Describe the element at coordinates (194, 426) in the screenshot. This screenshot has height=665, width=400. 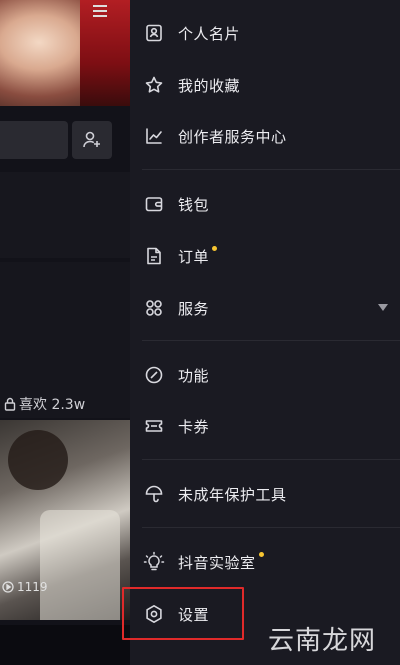
I see `menu-item-label: 卡券` at that location.